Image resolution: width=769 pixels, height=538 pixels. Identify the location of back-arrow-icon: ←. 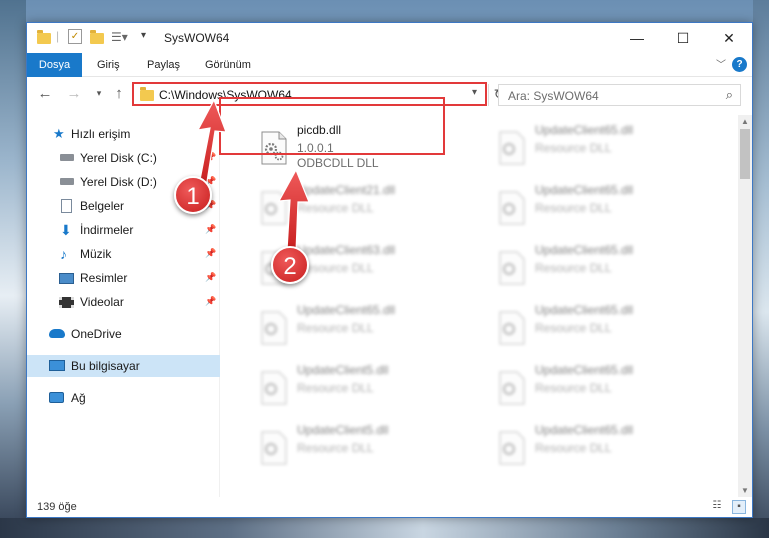
(45, 93).